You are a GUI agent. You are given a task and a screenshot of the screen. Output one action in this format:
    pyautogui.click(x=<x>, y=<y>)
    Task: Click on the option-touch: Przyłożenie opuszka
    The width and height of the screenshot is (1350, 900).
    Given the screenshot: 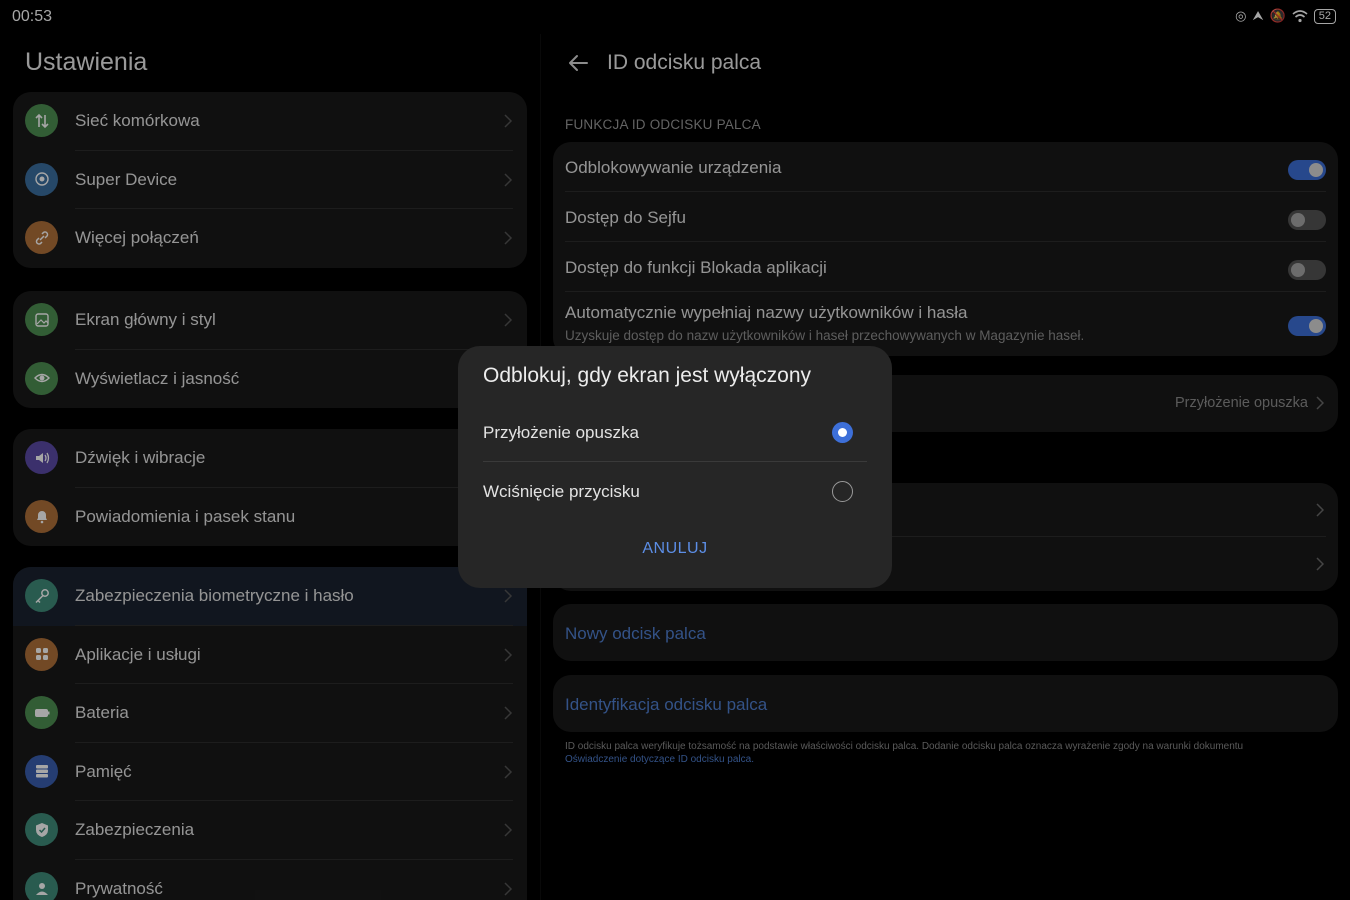 What is the action you would take?
    pyautogui.click(x=675, y=433)
    